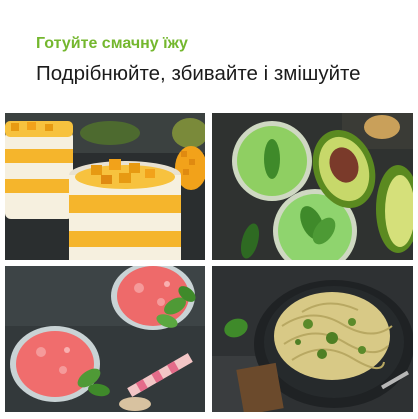 This screenshot has width=418, height=419. Describe the element at coordinates (112, 43) in the screenshot. I see `promo-subtitle: Готуйте смачну їжу` at that location.